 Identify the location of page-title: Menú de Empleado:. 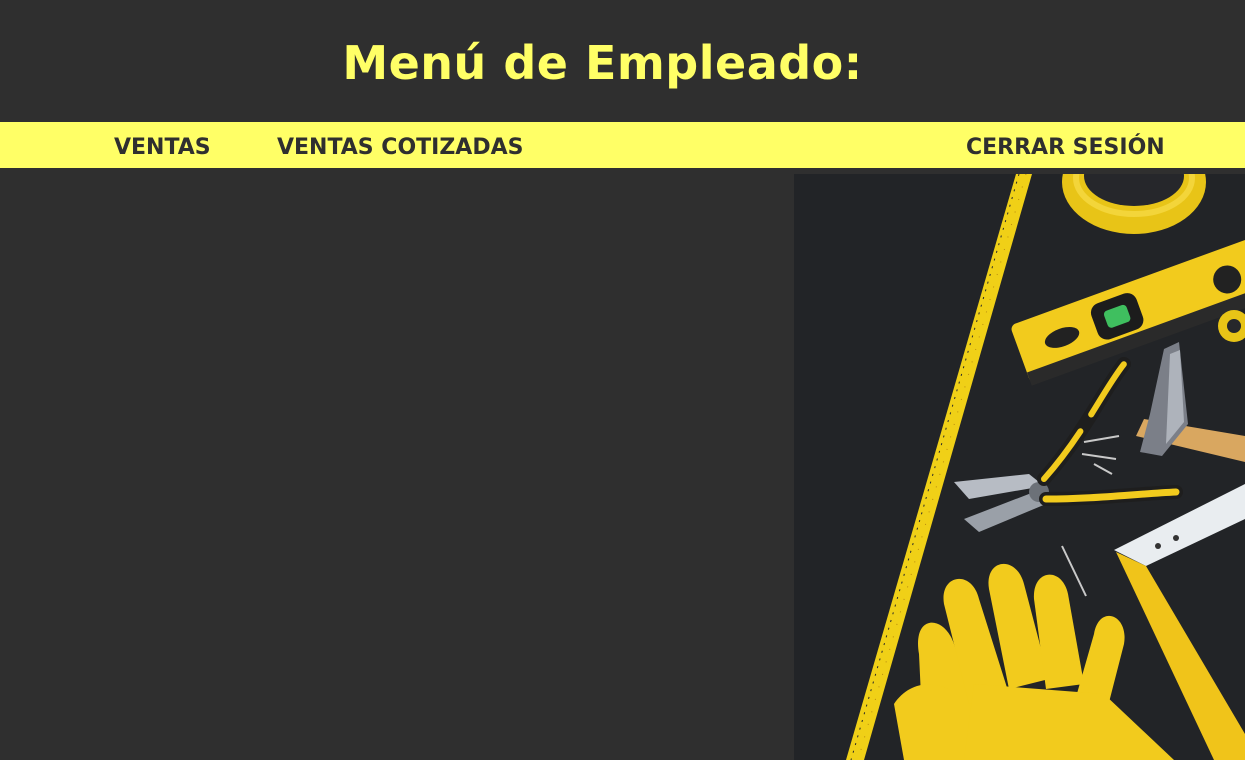
(602, 63).